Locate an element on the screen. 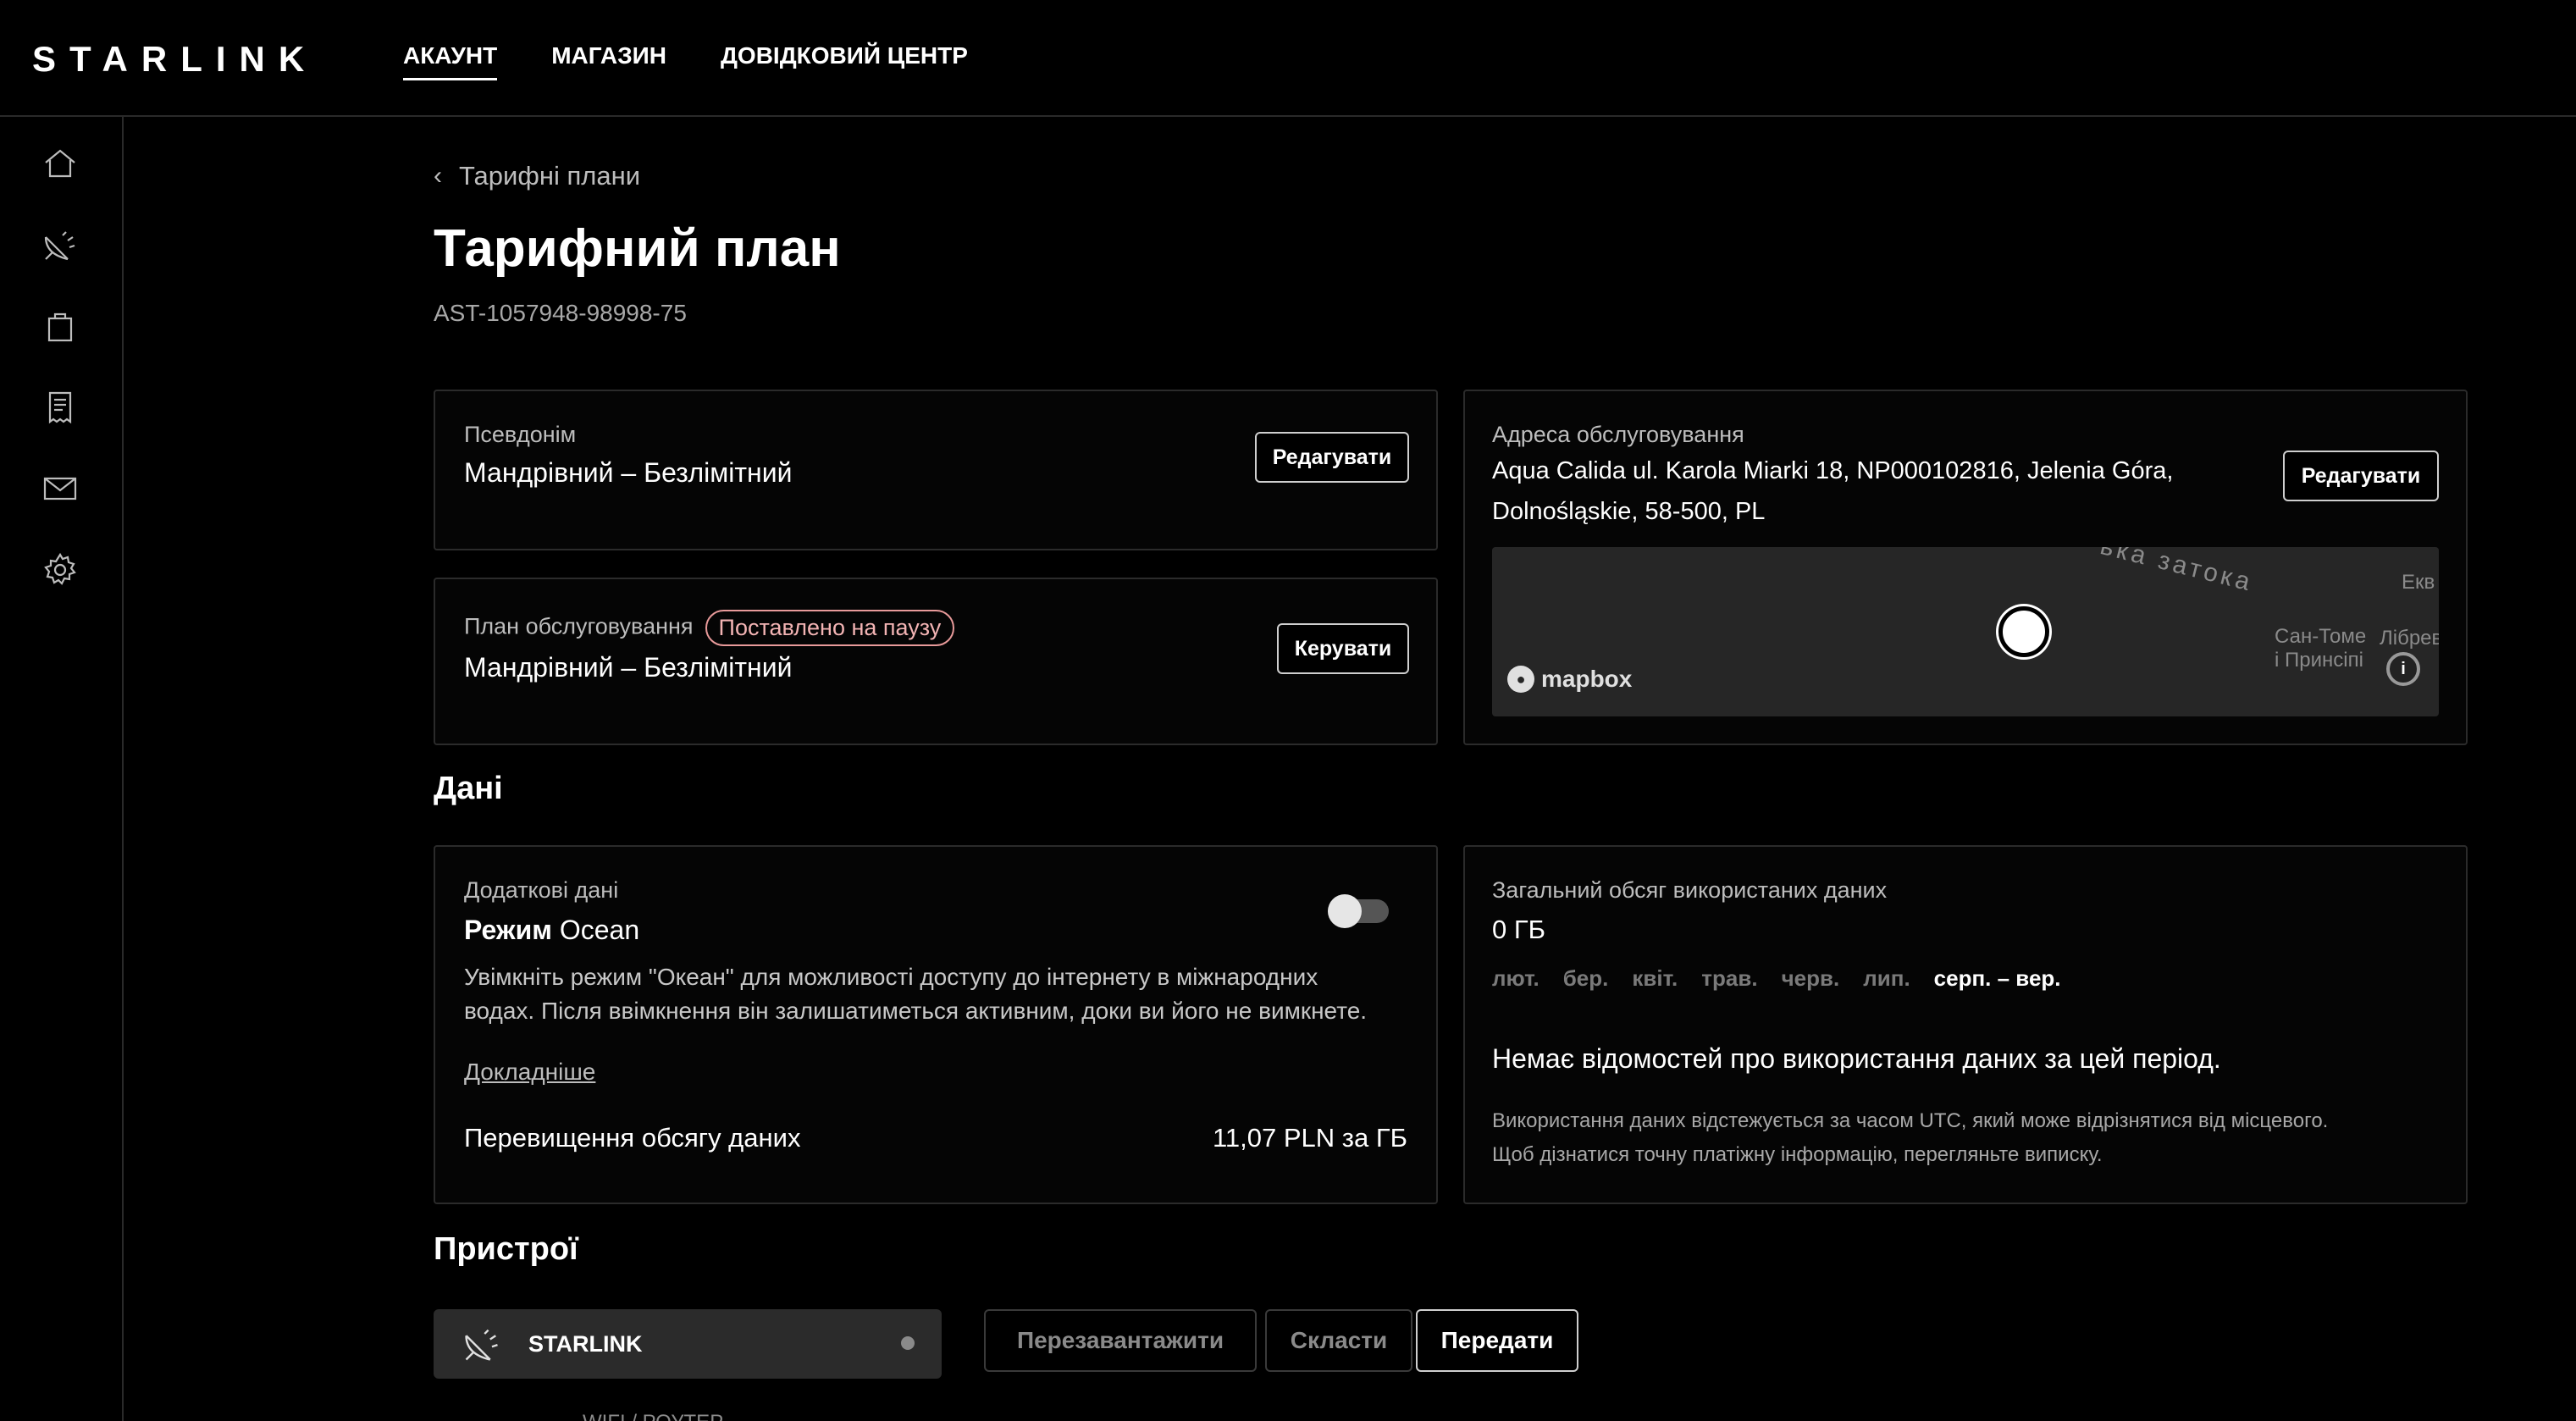  service-plan-label: План обслуговування is located at coordinates (579, 626).